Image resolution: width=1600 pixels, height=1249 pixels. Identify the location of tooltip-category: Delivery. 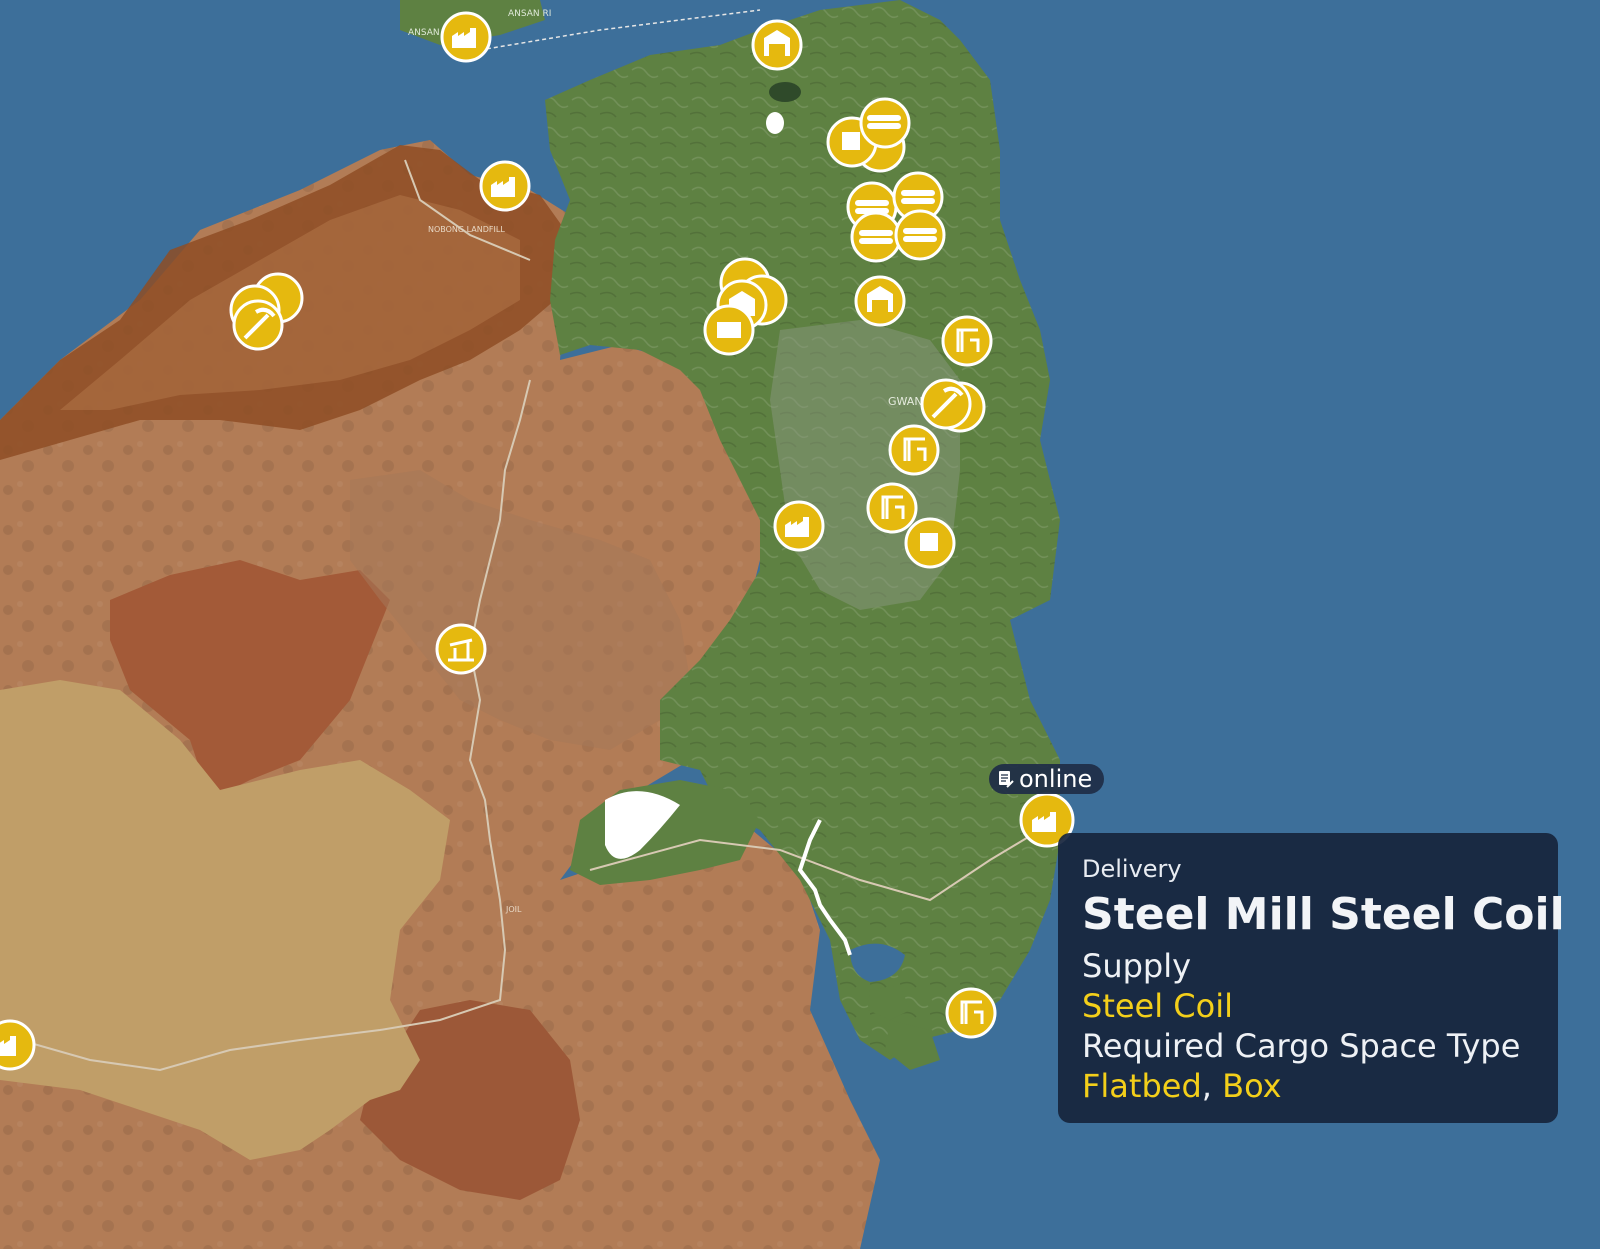
(1132, 869).